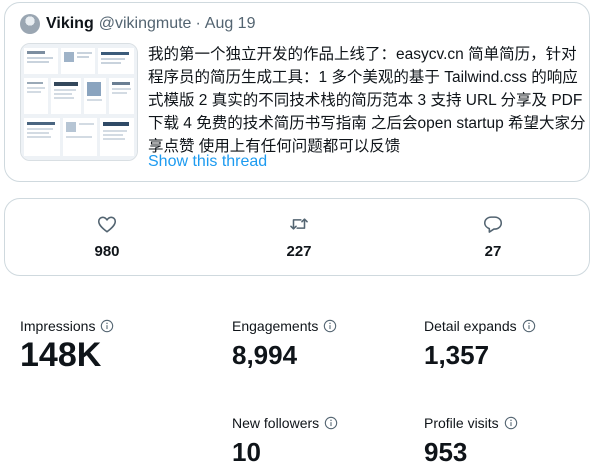 This screenshot has width=600, height=465. What do you see at coordinates (275, 326) in the screenshot?
I see `engagements-label: Engagements` at bounding box center [275, 326].